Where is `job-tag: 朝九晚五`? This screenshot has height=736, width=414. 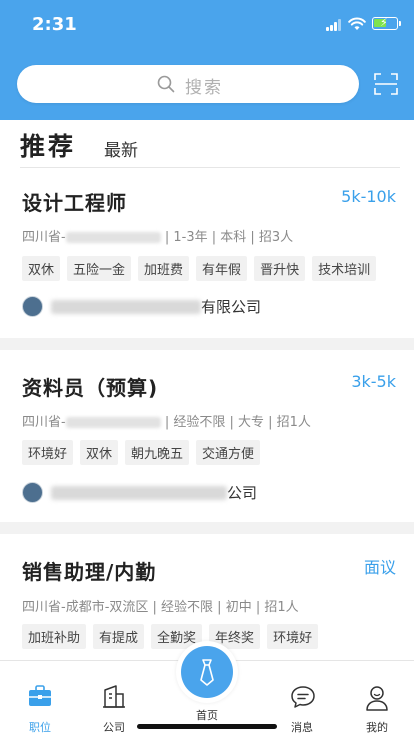
job-tag: 朝九晚五 is located at coordinates (157, 452).